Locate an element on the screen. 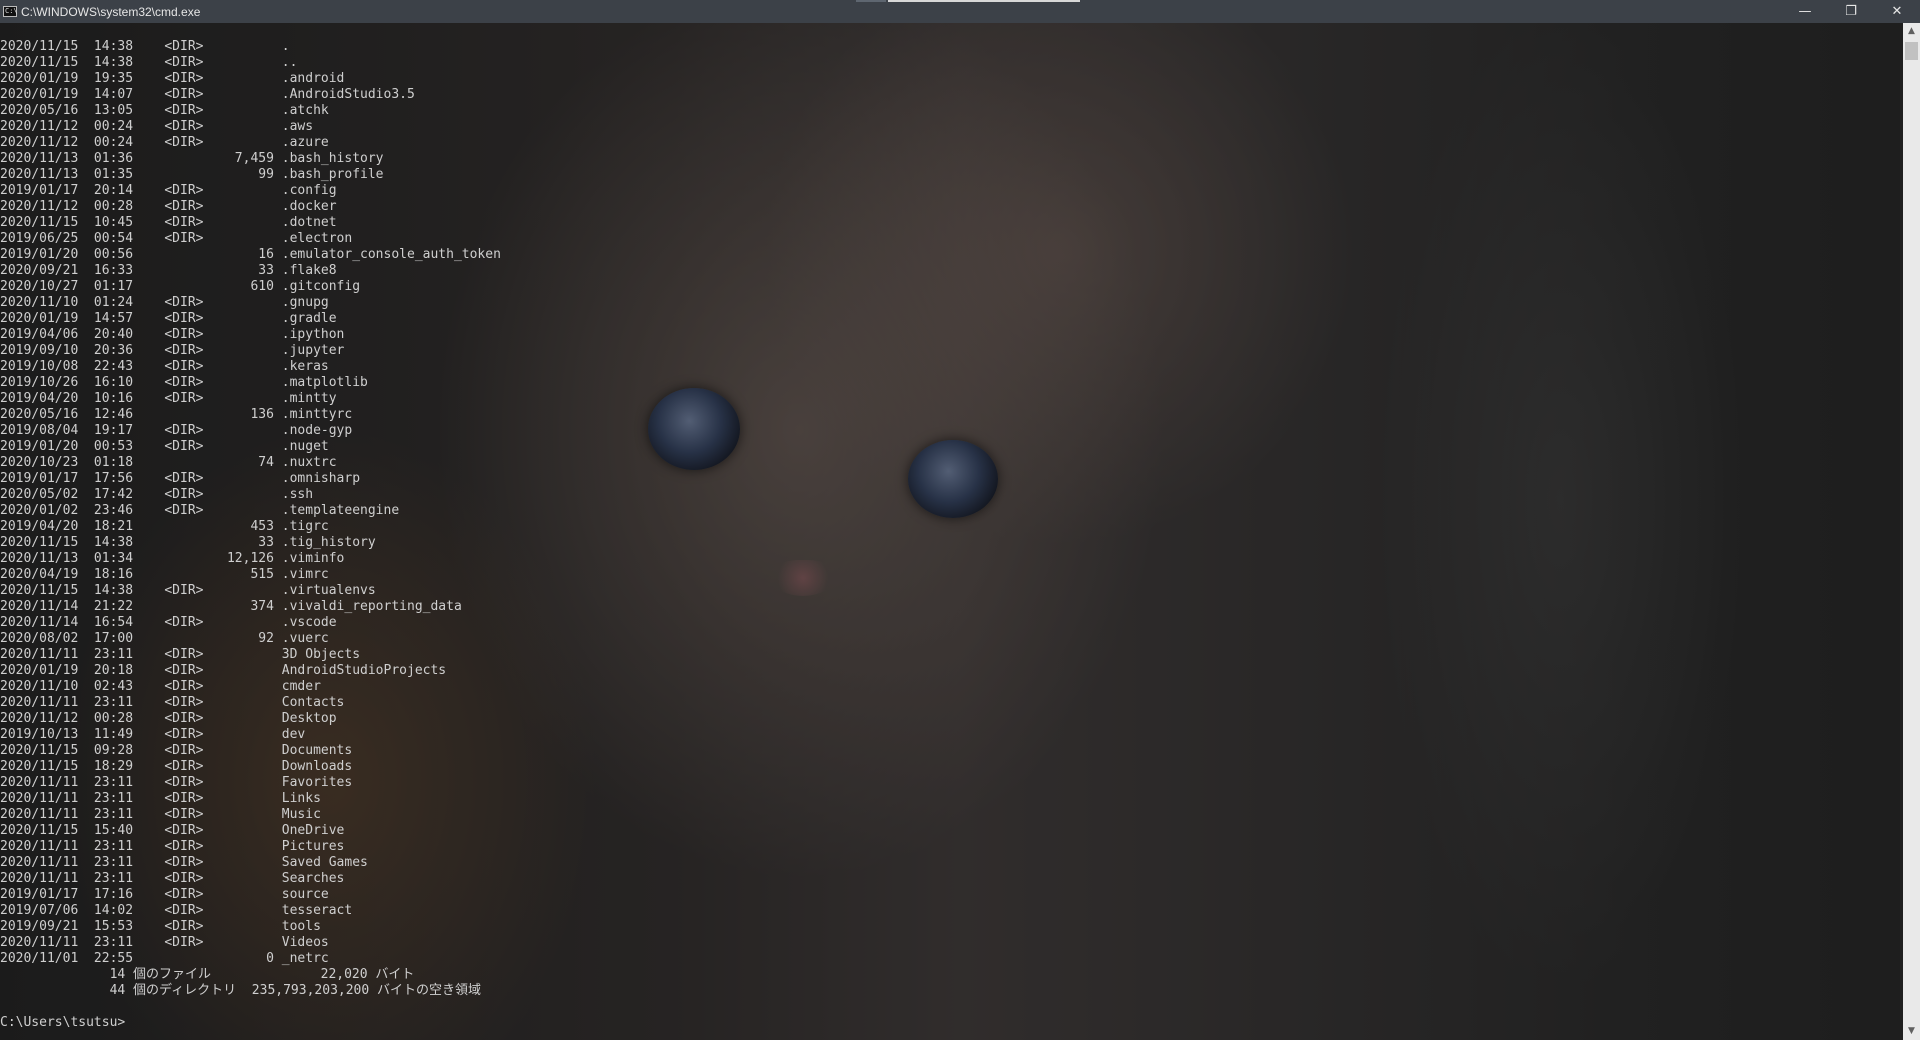 The width and height of the screenshot is (1920, 1040). listing-row: 2020/11/15 18:29 <DIR> Downloads is located at coordinates (176, 766).